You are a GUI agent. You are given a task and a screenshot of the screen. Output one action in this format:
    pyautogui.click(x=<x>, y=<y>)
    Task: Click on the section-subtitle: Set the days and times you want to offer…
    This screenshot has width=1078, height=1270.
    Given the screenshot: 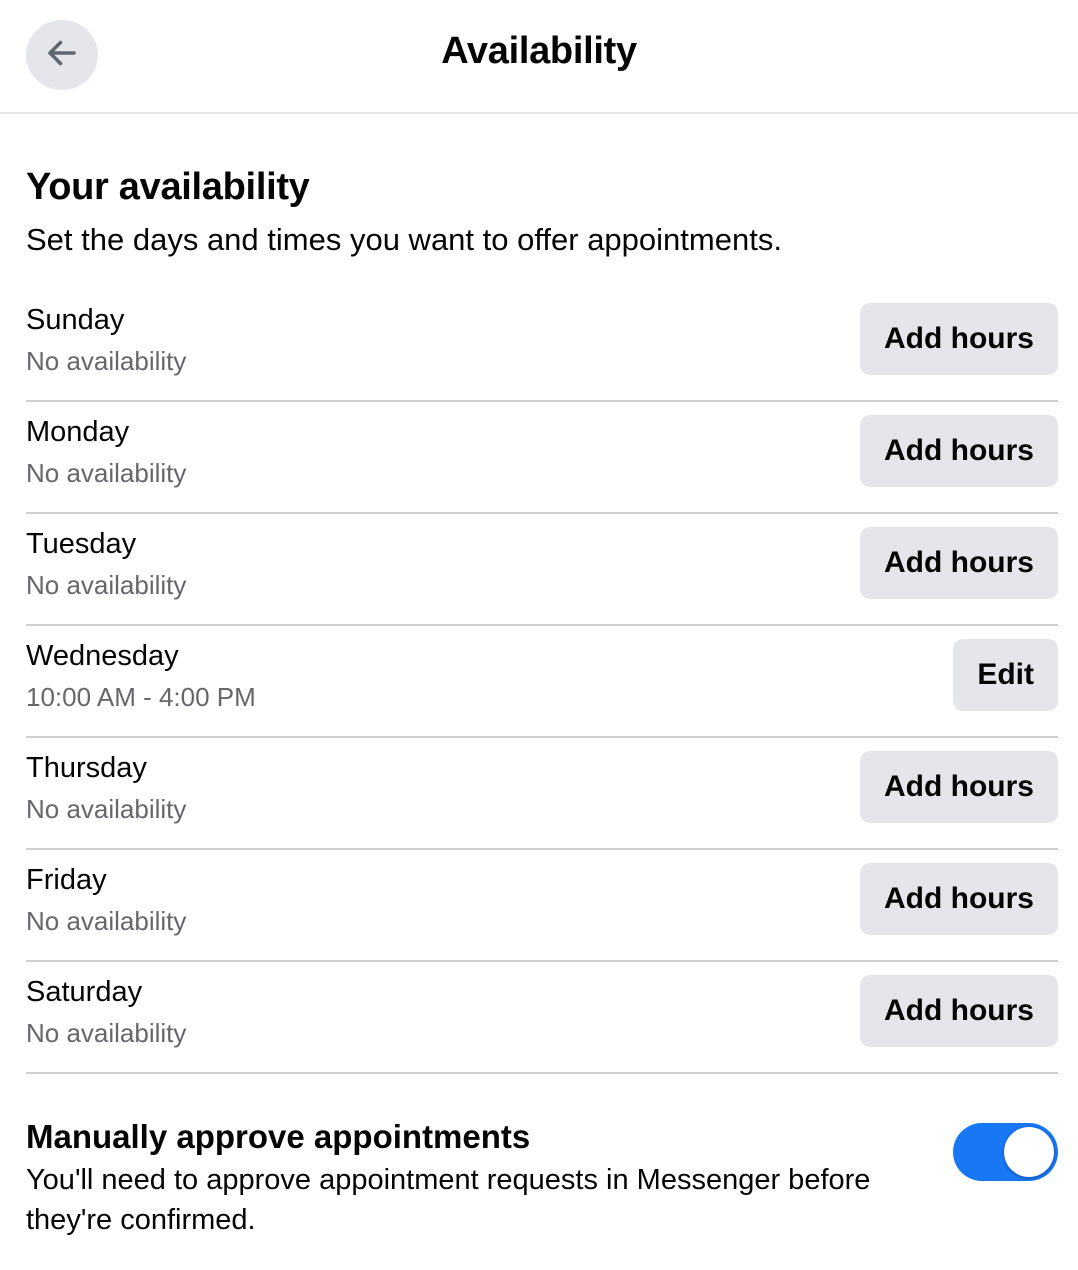 What is the action you would take?
    pyautogui.click(x=404, y=239)
    